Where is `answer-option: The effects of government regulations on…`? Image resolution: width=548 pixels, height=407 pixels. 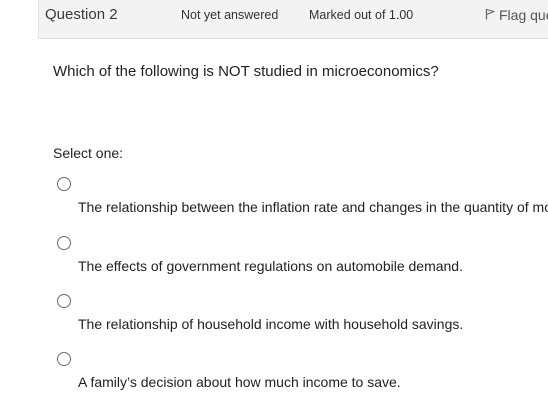
answer-option: The effects of government regulations on… is located at coordinates (302, 256).